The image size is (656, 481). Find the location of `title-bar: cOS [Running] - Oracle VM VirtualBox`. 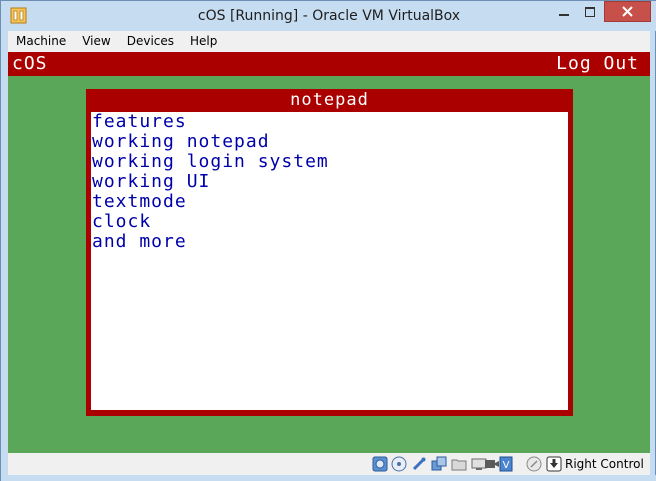

title-bar: cOS [Running] - Oracle VM VirtualBox is located at coordinates (328, 16).